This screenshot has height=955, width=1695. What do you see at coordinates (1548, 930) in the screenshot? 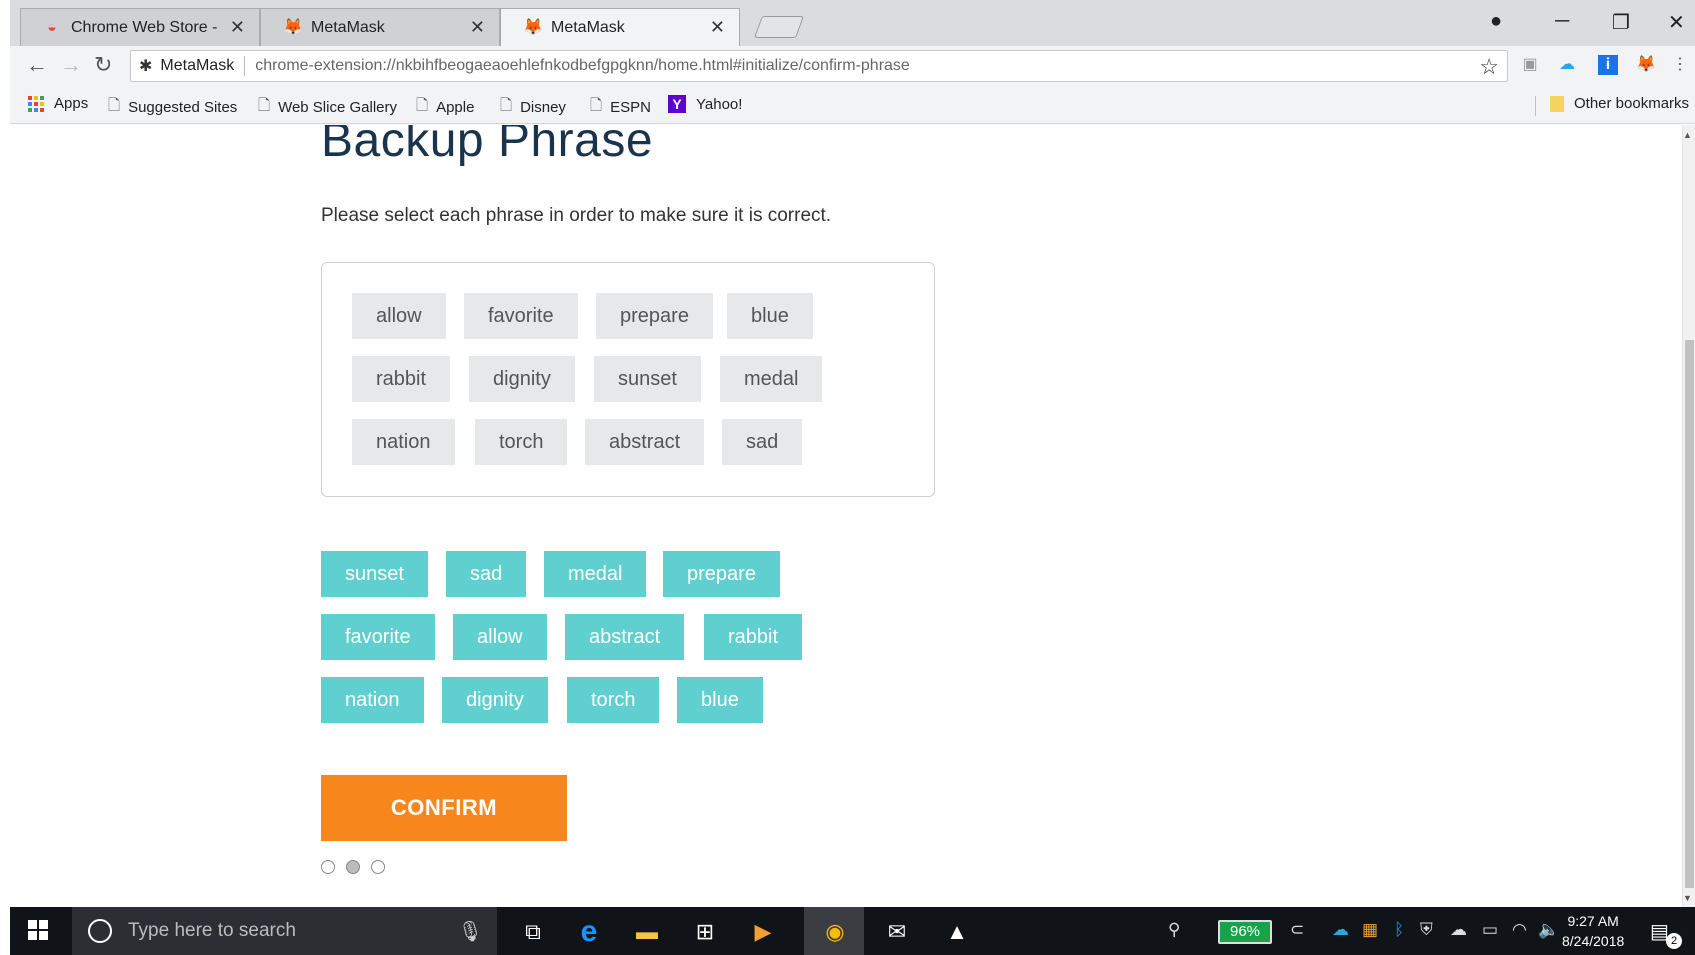
I see `volume-icon: 🔈` at bounding box center [1548, 930].